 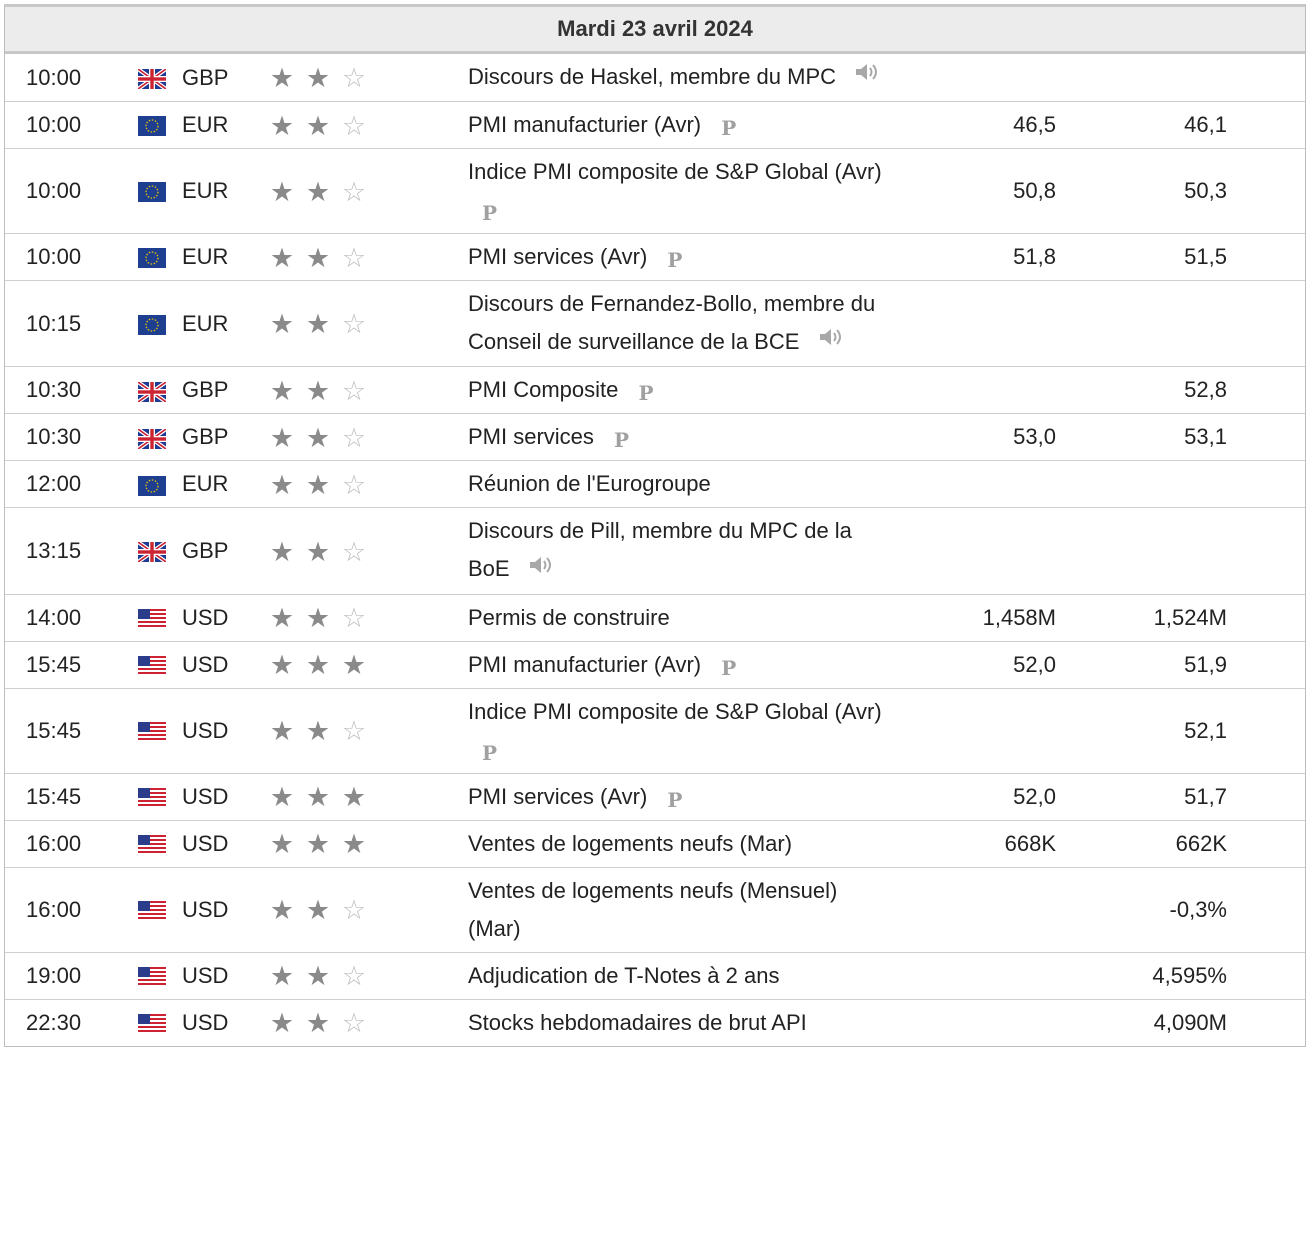 I want to click on event-row: 10:30 GBP ★ ★ ☆ PMI Composite P 52,8, so click(x=655, y=390).